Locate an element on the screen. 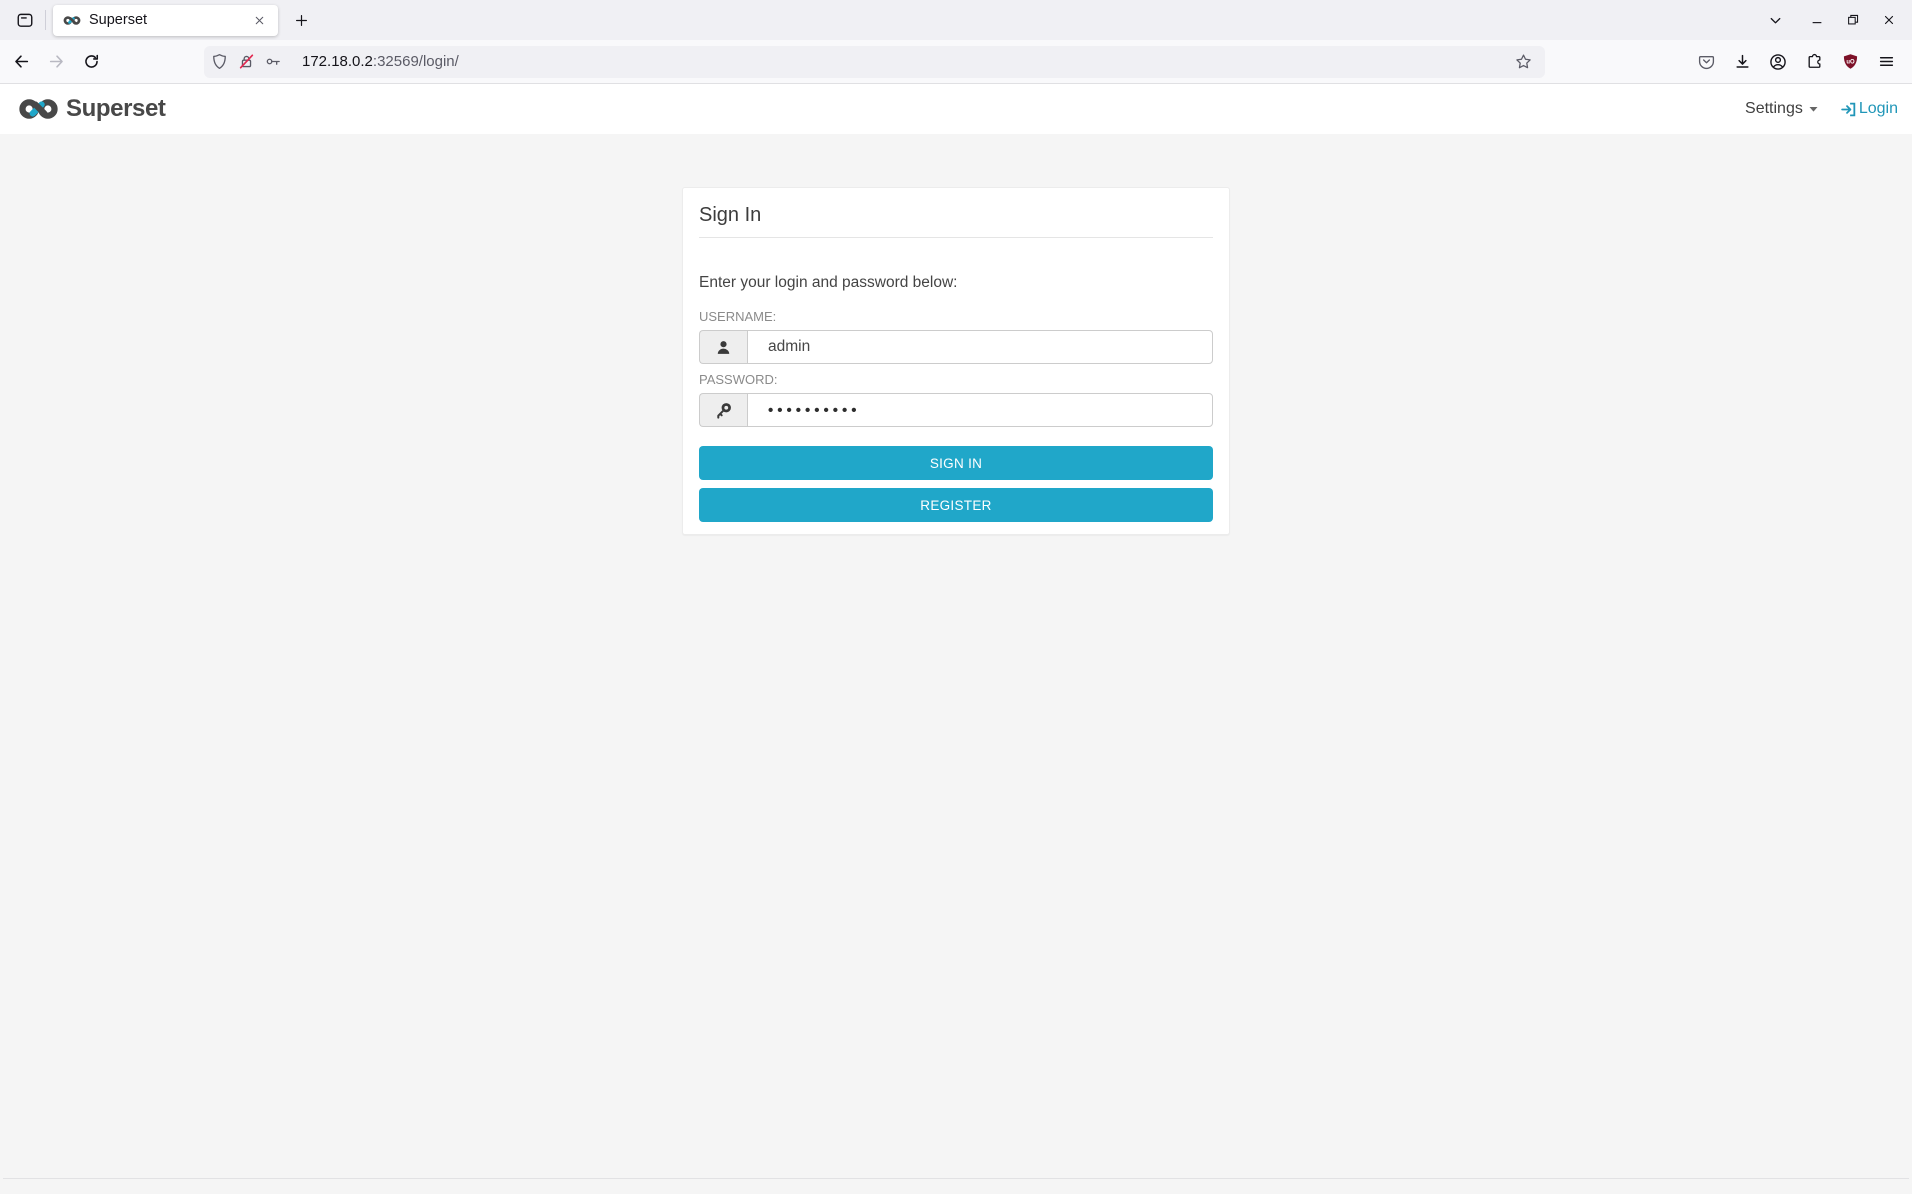  browser-titlebar: Superset is located at coordinates (956, 20).